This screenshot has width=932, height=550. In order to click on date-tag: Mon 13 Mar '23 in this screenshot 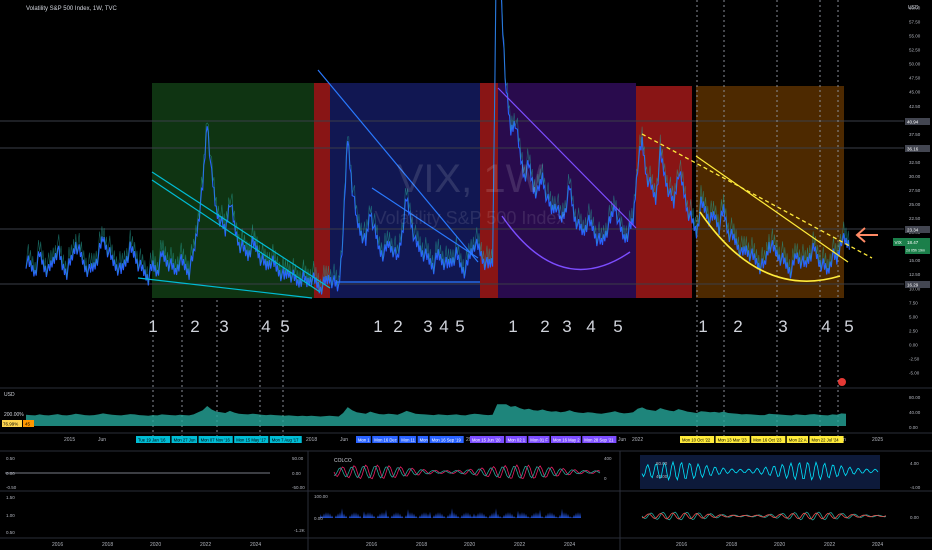, I will do `click(733, 439)`.